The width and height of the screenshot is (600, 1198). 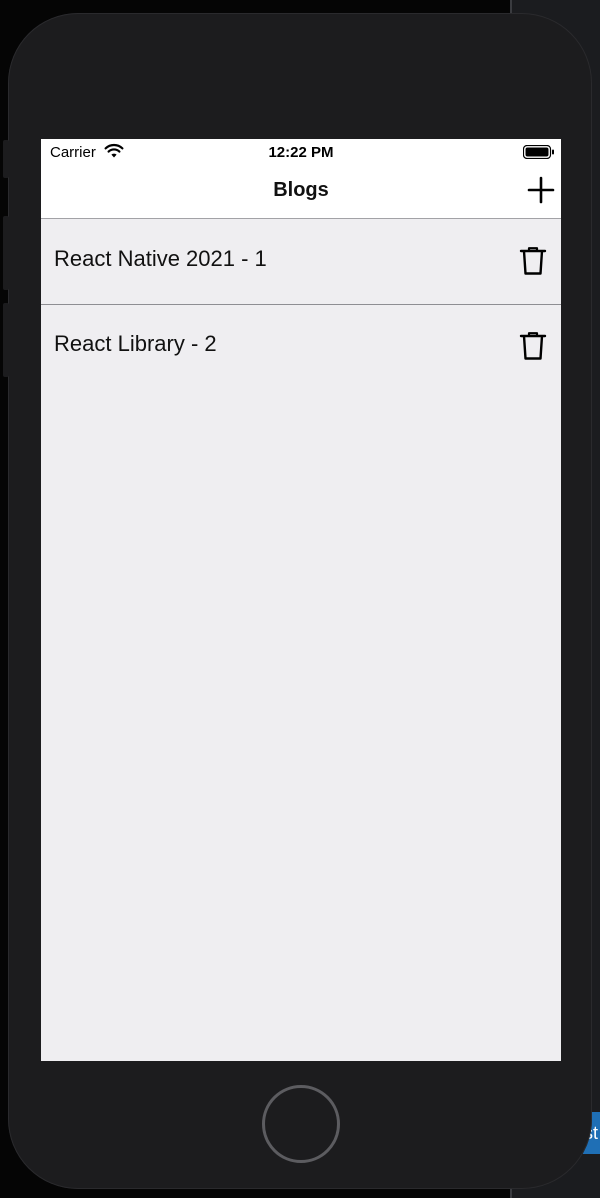 I want to click on blog-list: React Native 2021 - 1 React Library - 2, so click(x=301, y=305).